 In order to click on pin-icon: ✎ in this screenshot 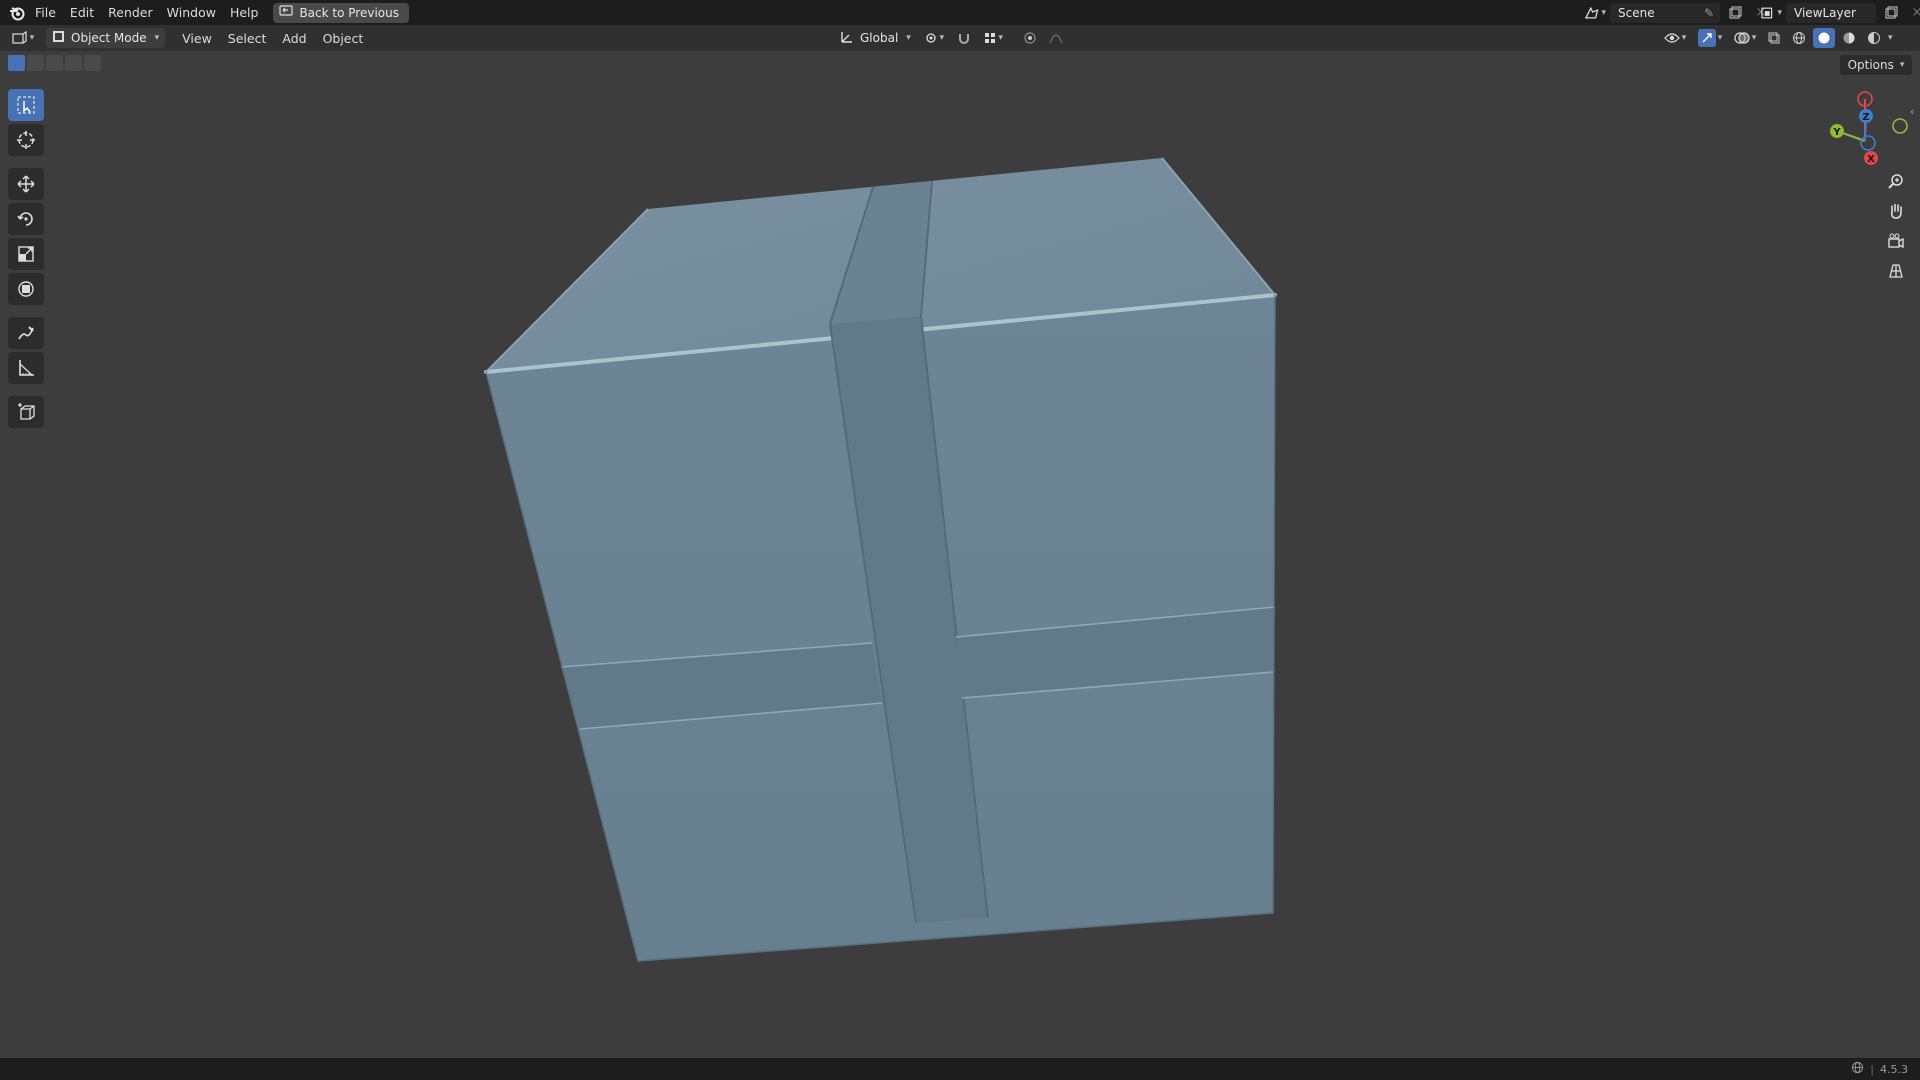, I will do `click(1709, 13)`.